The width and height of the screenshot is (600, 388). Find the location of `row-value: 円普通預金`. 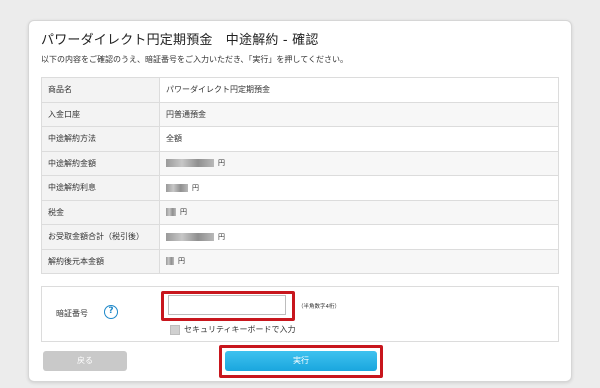

row-value: 円普通預金 is located at coordinates (359, 114).